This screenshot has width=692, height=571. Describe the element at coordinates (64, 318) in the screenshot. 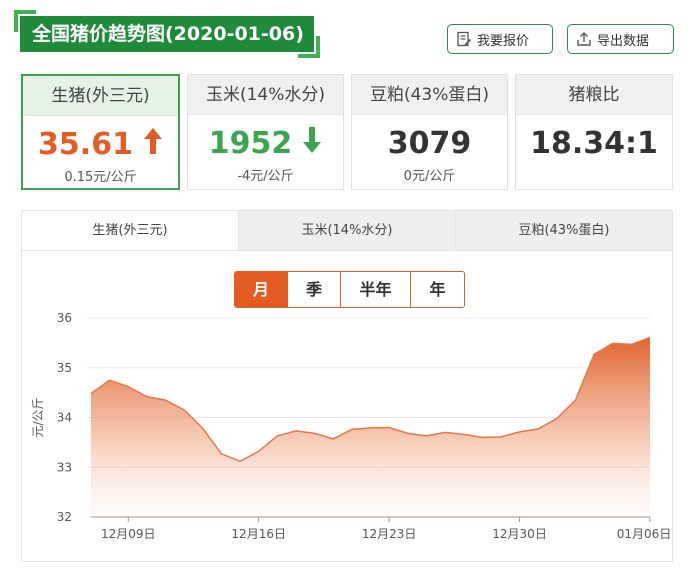

I see `y-tick-label: 36` at that location.